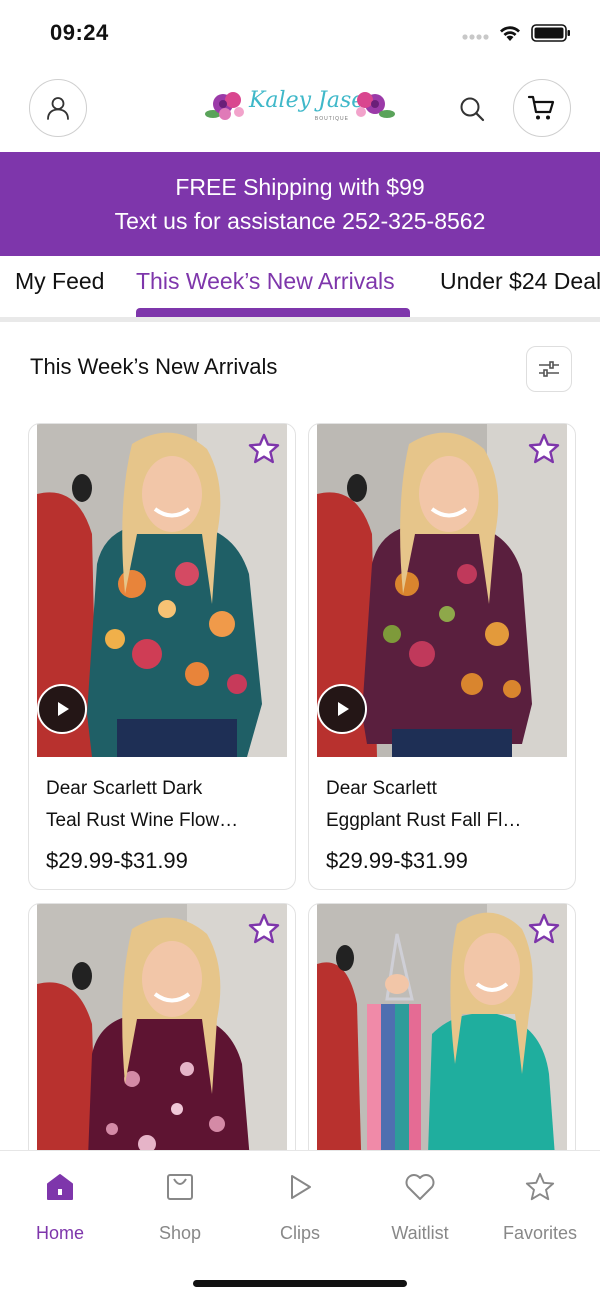 This screenshot has width=600, height=1299. What do you see at coordinates (420, 1187) in the screenshot?
I see `heart-icon` at bounding box center [420, 1187].